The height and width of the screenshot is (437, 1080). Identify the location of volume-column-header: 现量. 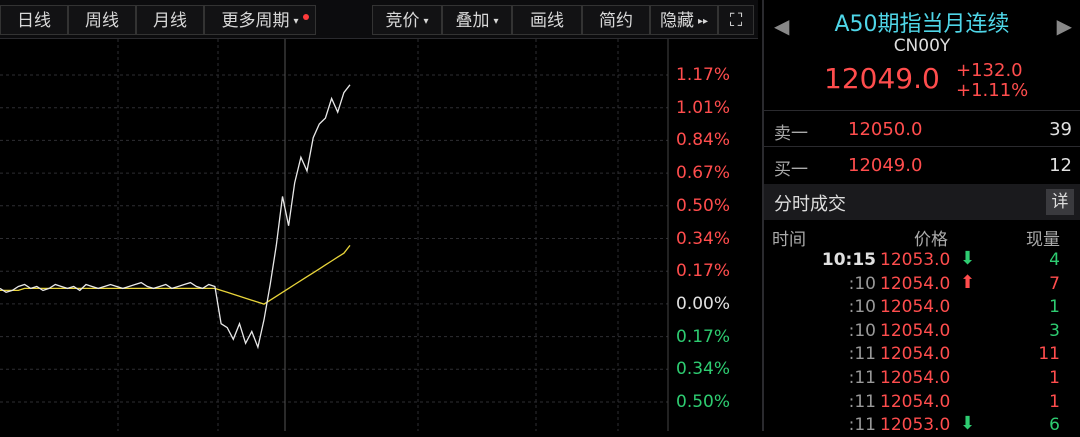
(1043, 240).